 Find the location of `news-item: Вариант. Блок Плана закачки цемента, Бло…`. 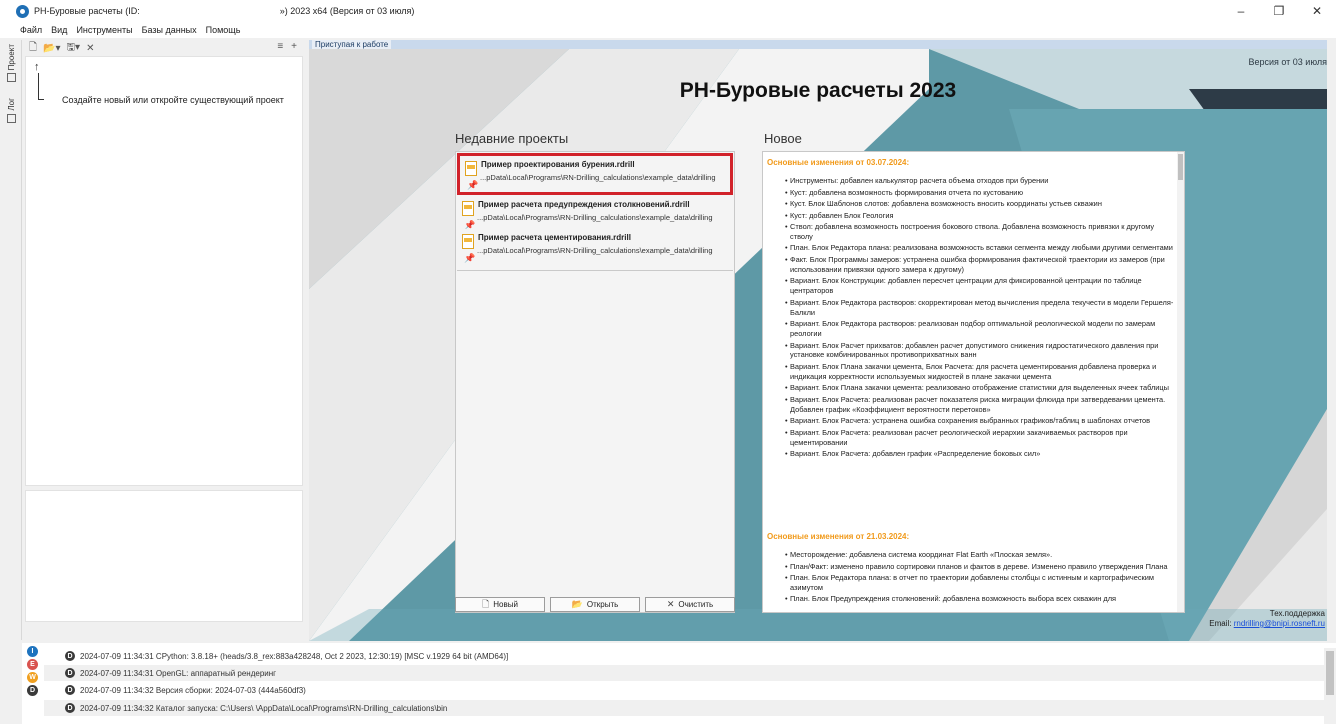

news-item: Вариант. Блок Плана закачки цемента, Бло… is located at coordinates (981, 372).